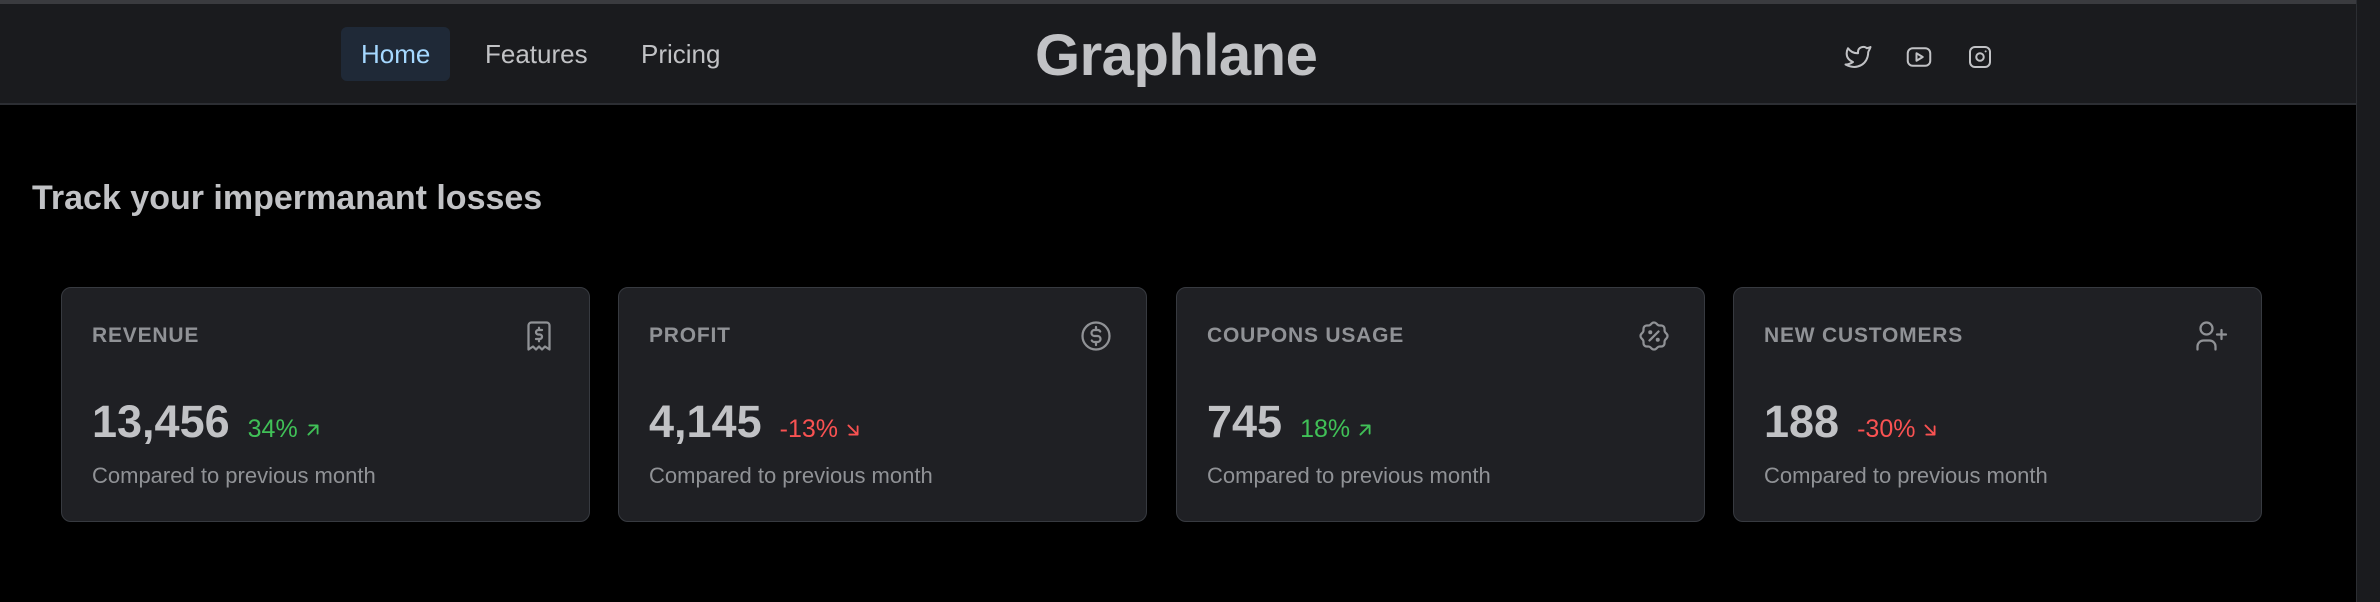  What do you see at coordinates (1306, 335) in the screenshot?
I see `stat-title: COUPONS USAGE` at bounding box center [1306, 335].